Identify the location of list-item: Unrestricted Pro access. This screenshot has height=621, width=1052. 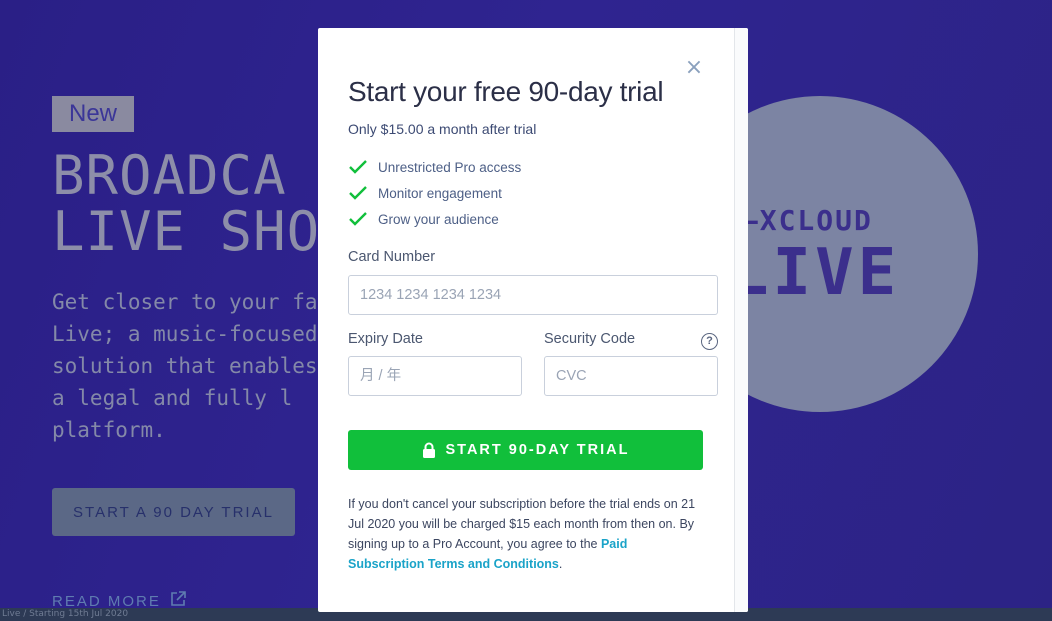
(434, 167).